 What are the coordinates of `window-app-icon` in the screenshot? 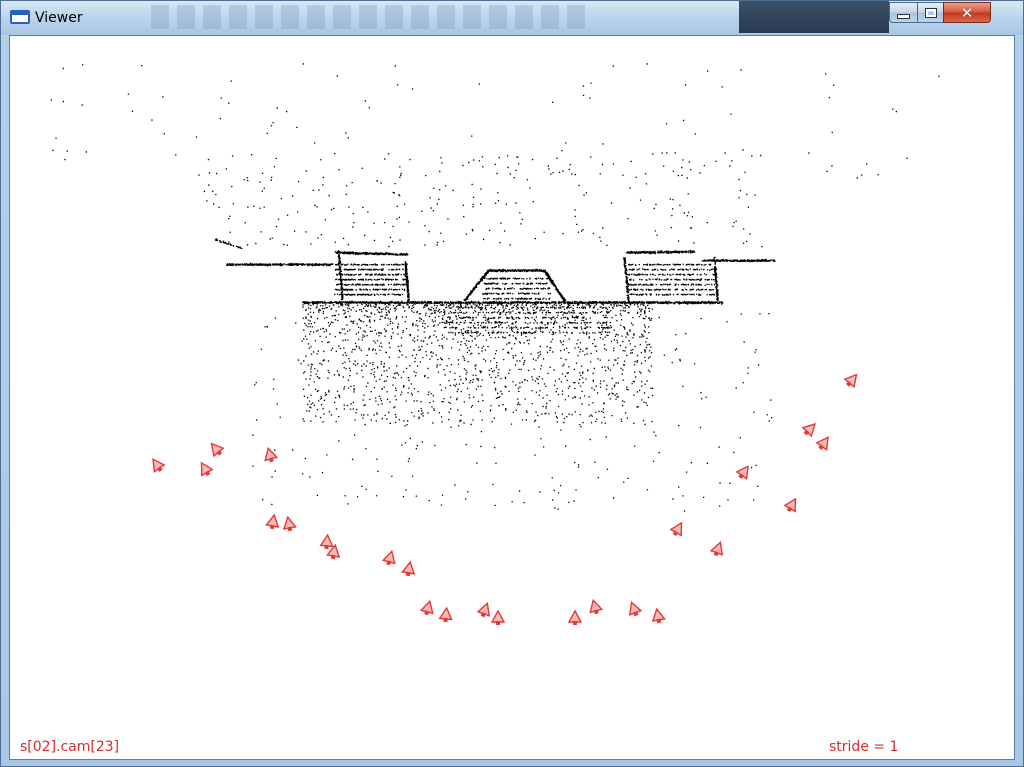 It's located at (20, 17).